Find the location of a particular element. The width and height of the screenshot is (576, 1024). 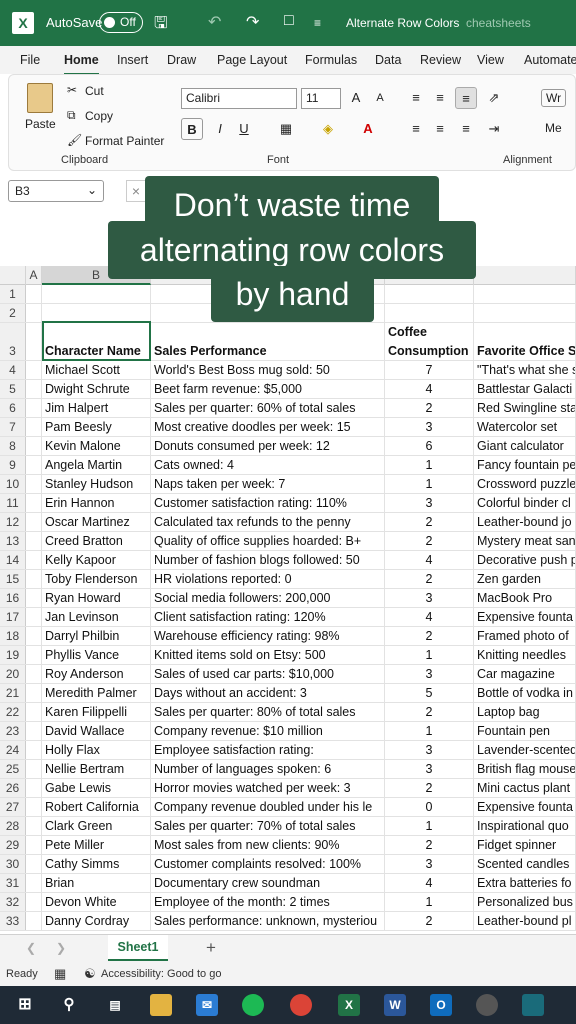

cell: Naps taken per week: 7 is located at coordinates (268, 484).